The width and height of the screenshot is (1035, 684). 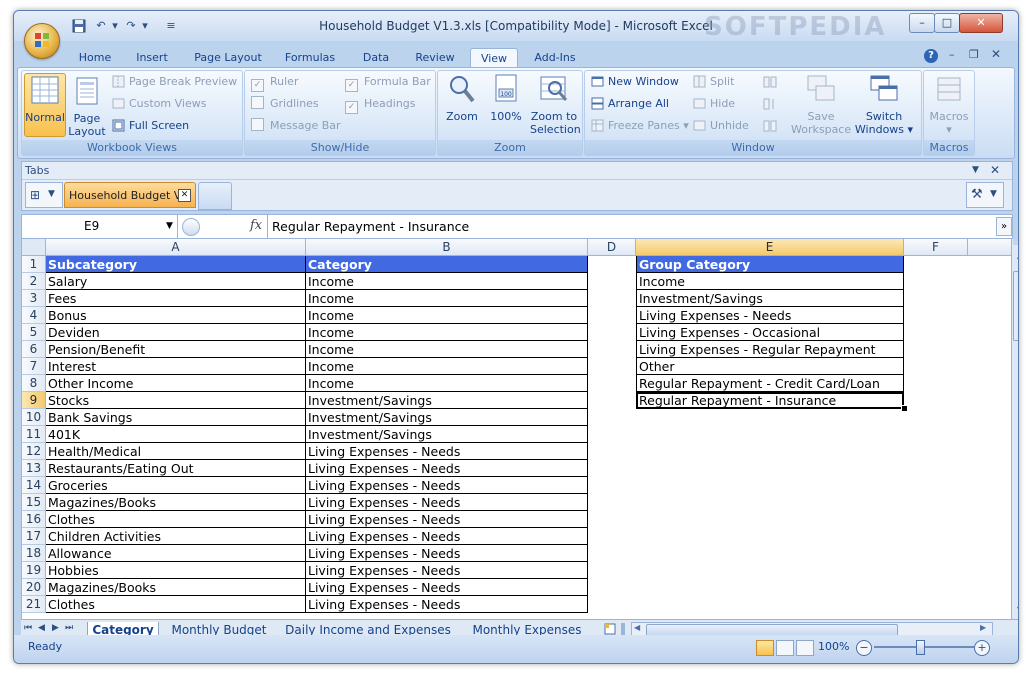 I want to click on row-header: 13, so click(x=34, y=468).